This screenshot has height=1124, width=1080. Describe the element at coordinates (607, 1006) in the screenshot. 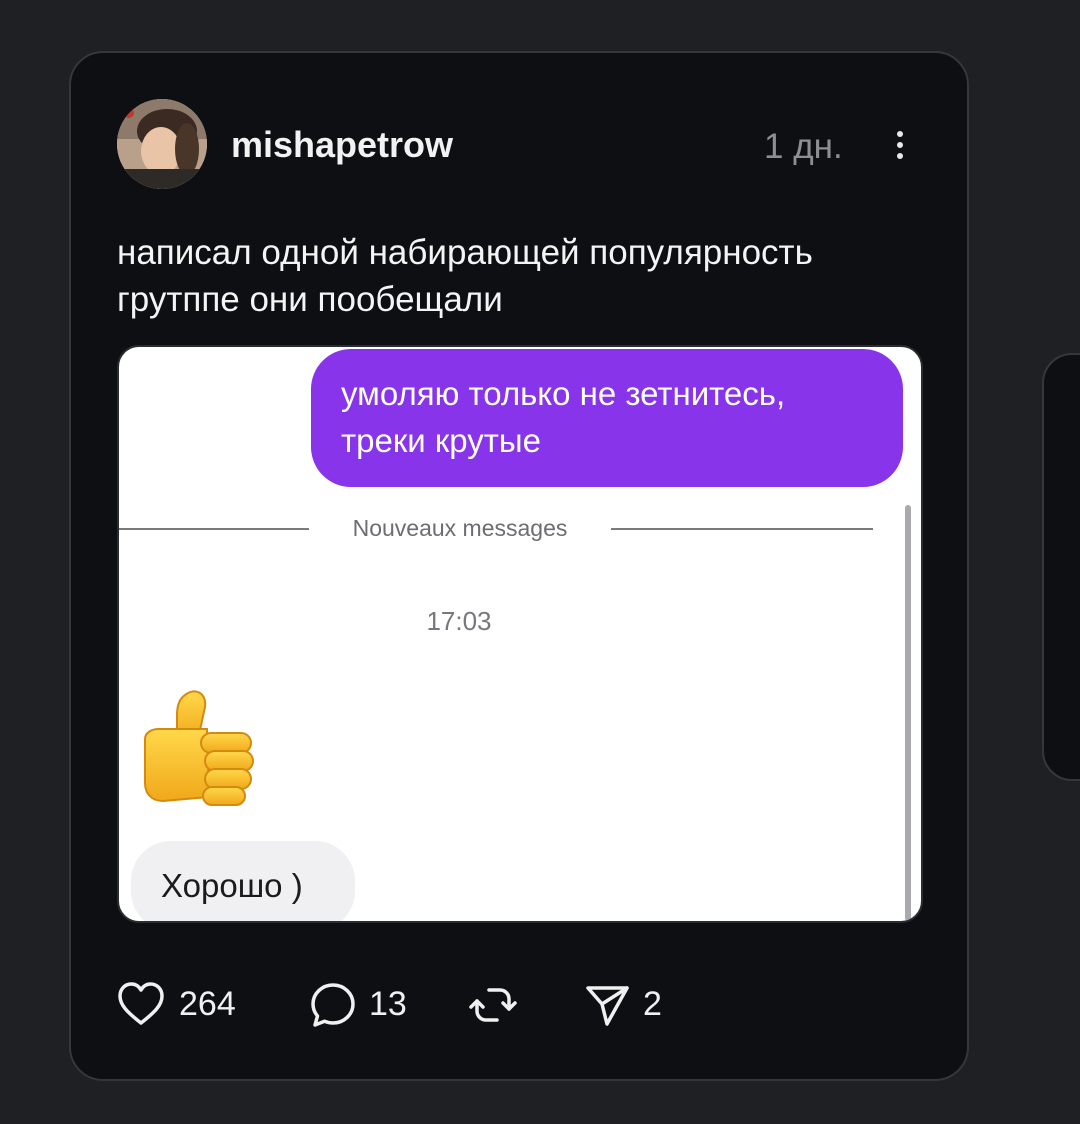

I see `share-icon` at that location.